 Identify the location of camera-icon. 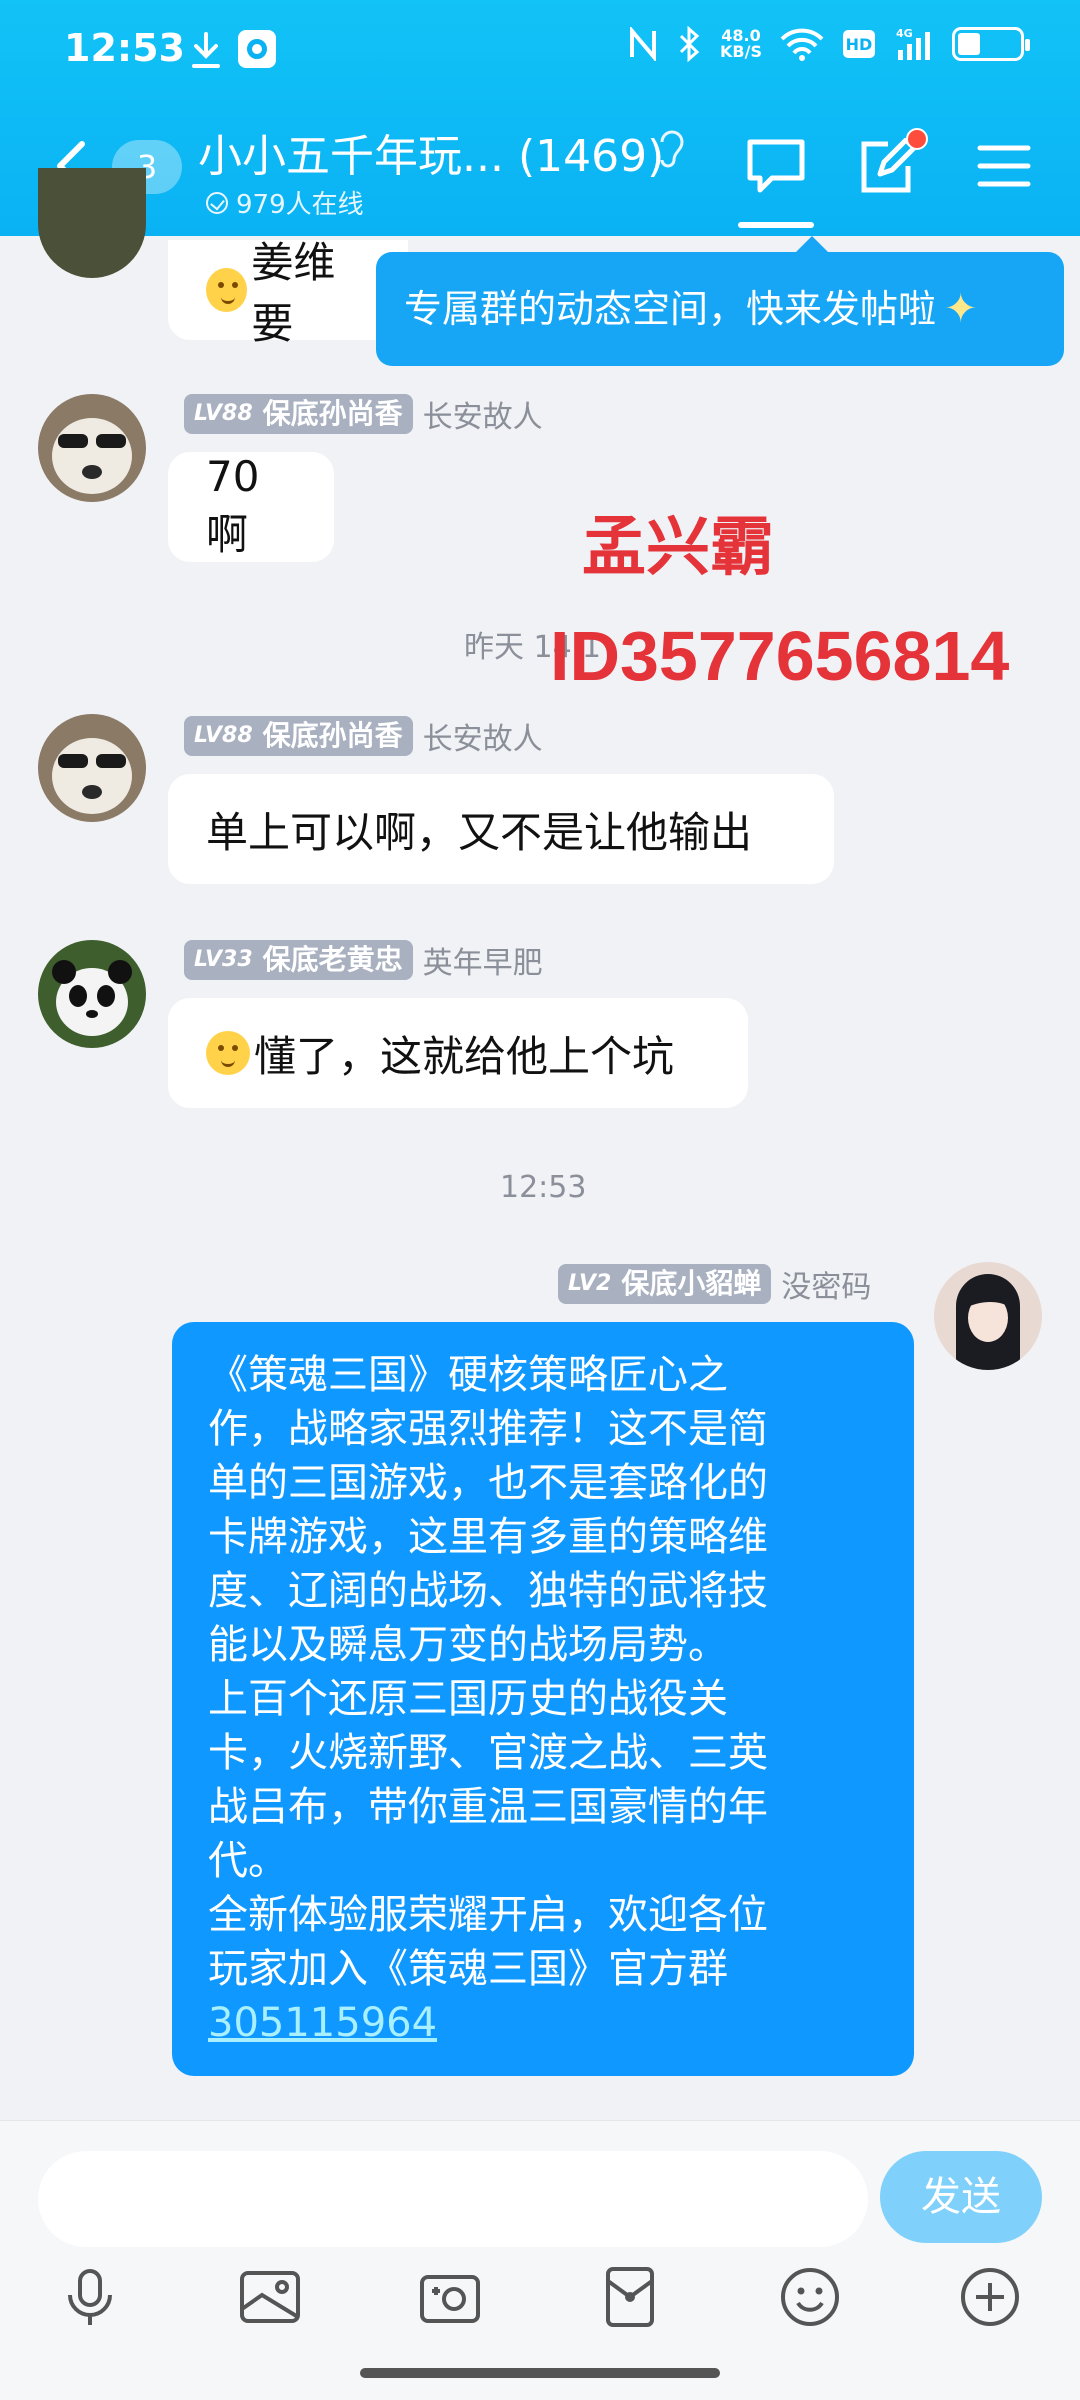
(450, 2297).